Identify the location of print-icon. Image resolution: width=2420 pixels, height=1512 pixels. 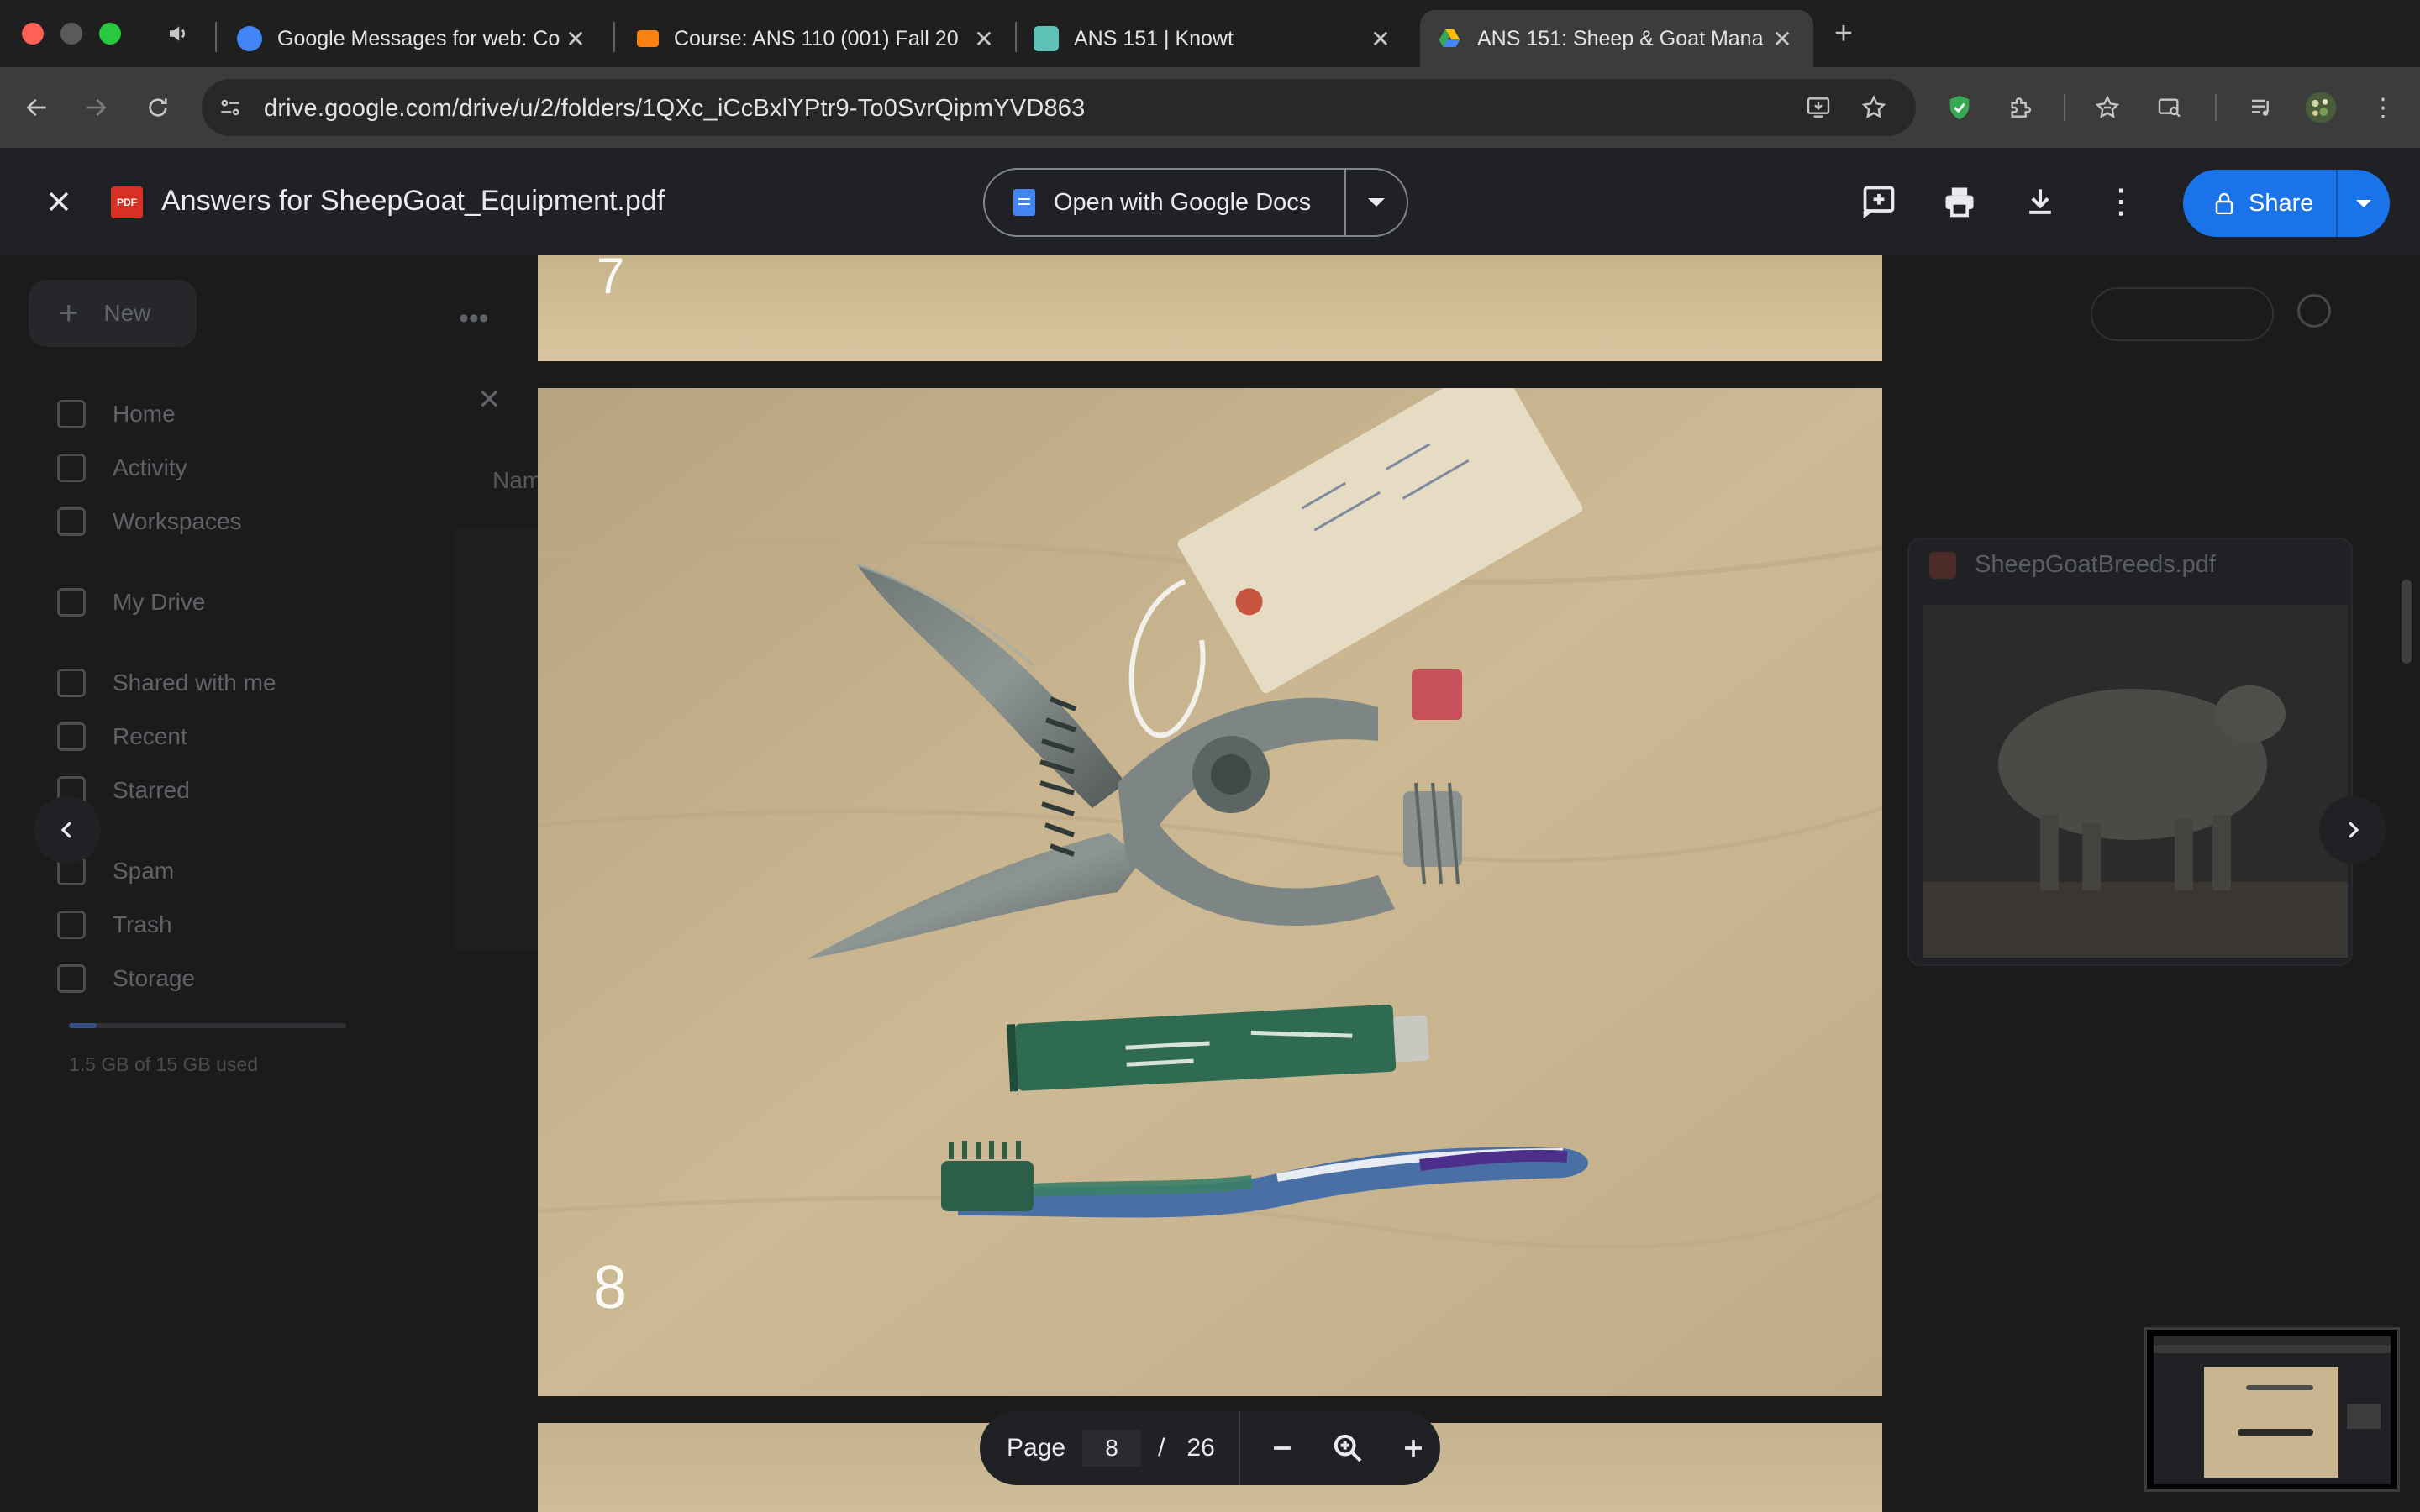
(1960, 201).